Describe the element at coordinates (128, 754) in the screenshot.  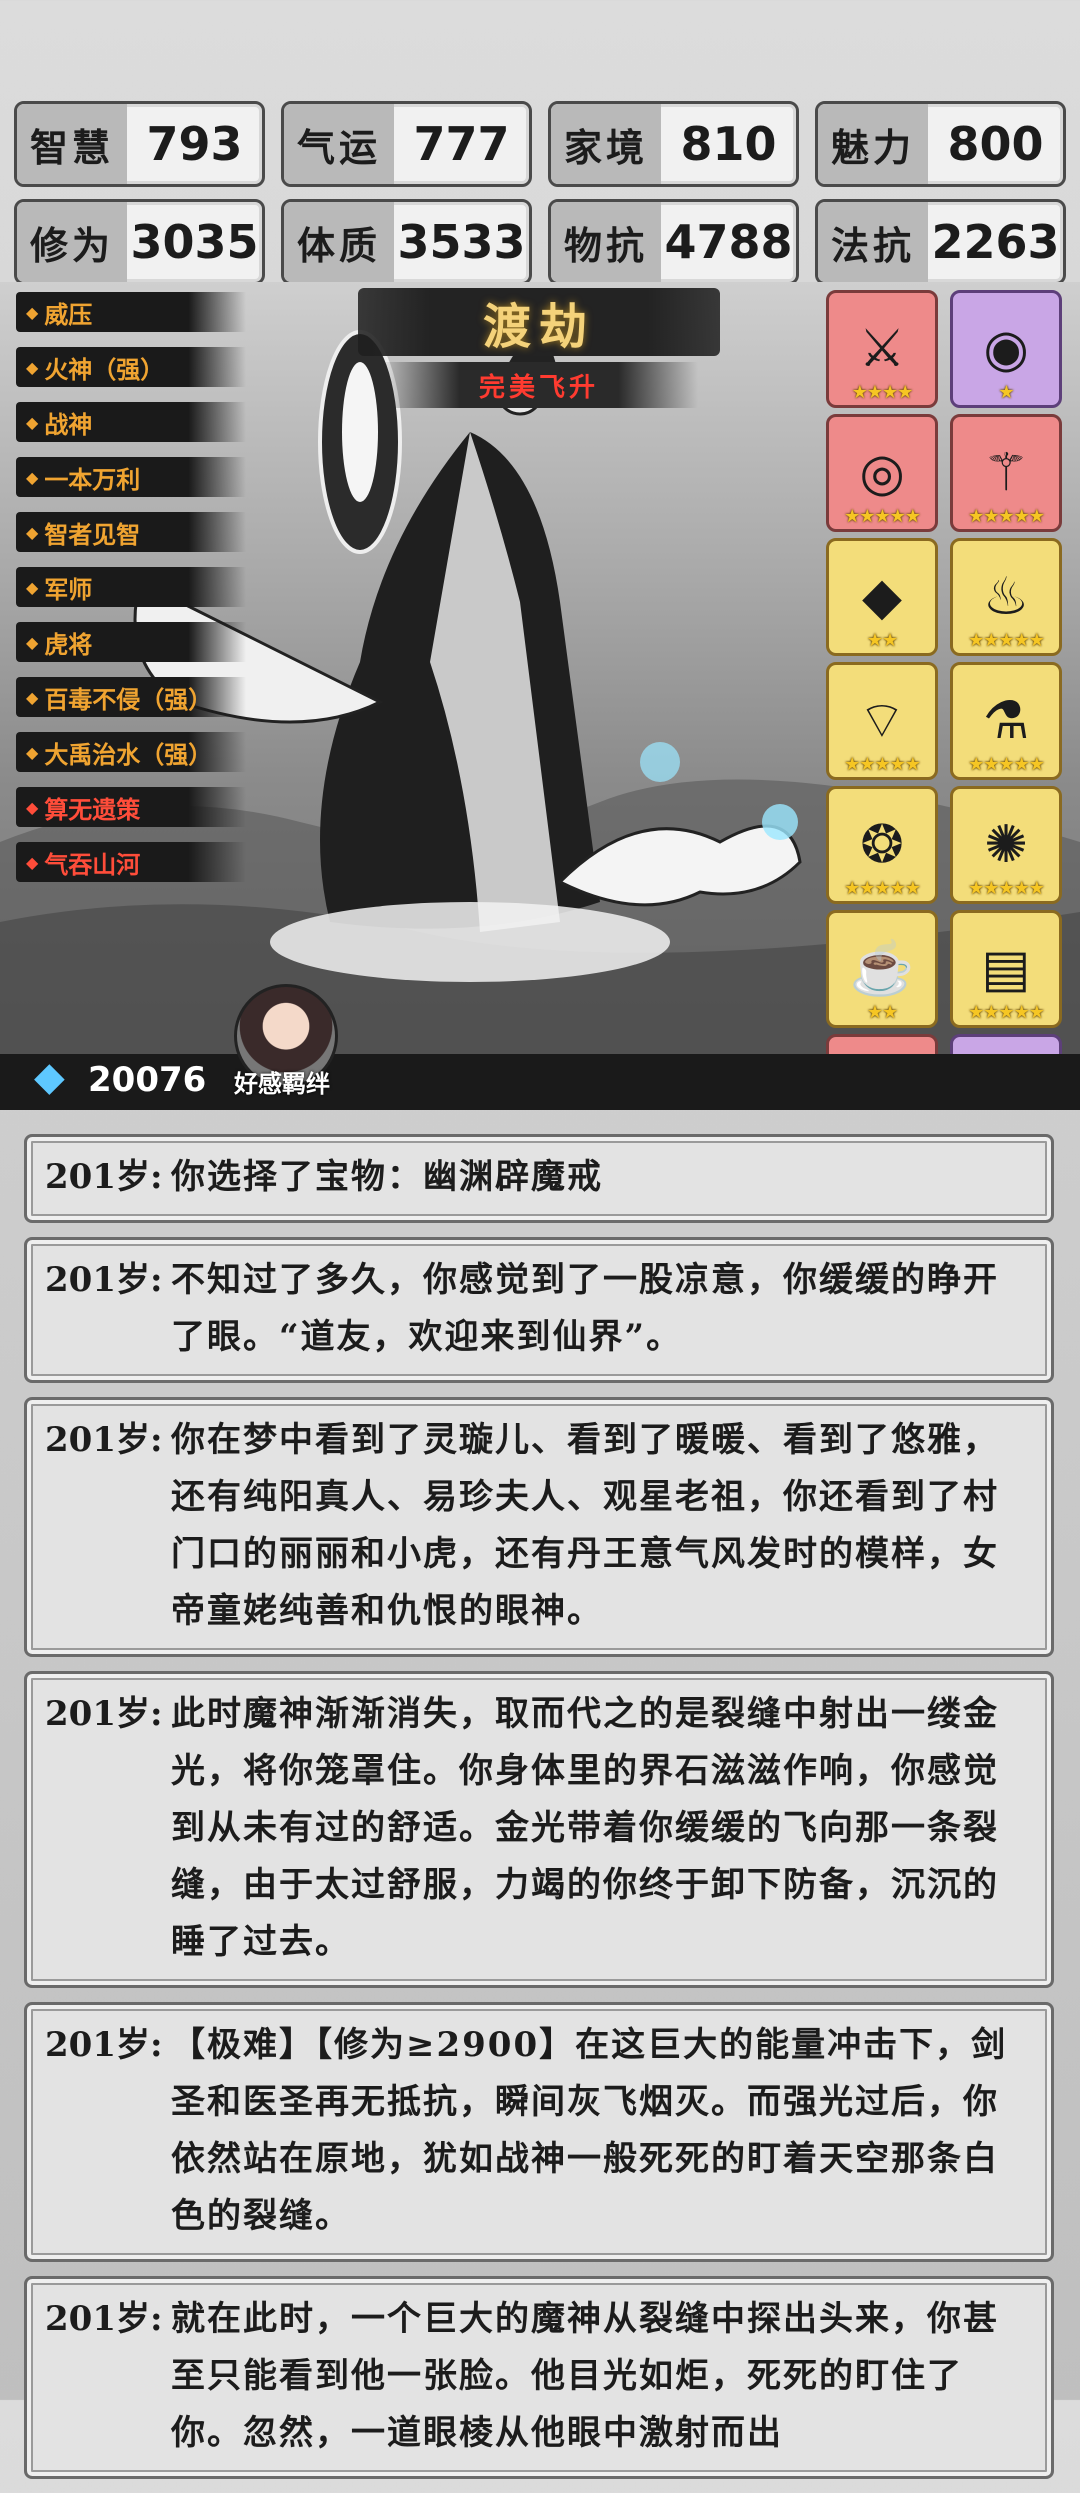
I see `skill-label: 大禹治水（强）` at that location.